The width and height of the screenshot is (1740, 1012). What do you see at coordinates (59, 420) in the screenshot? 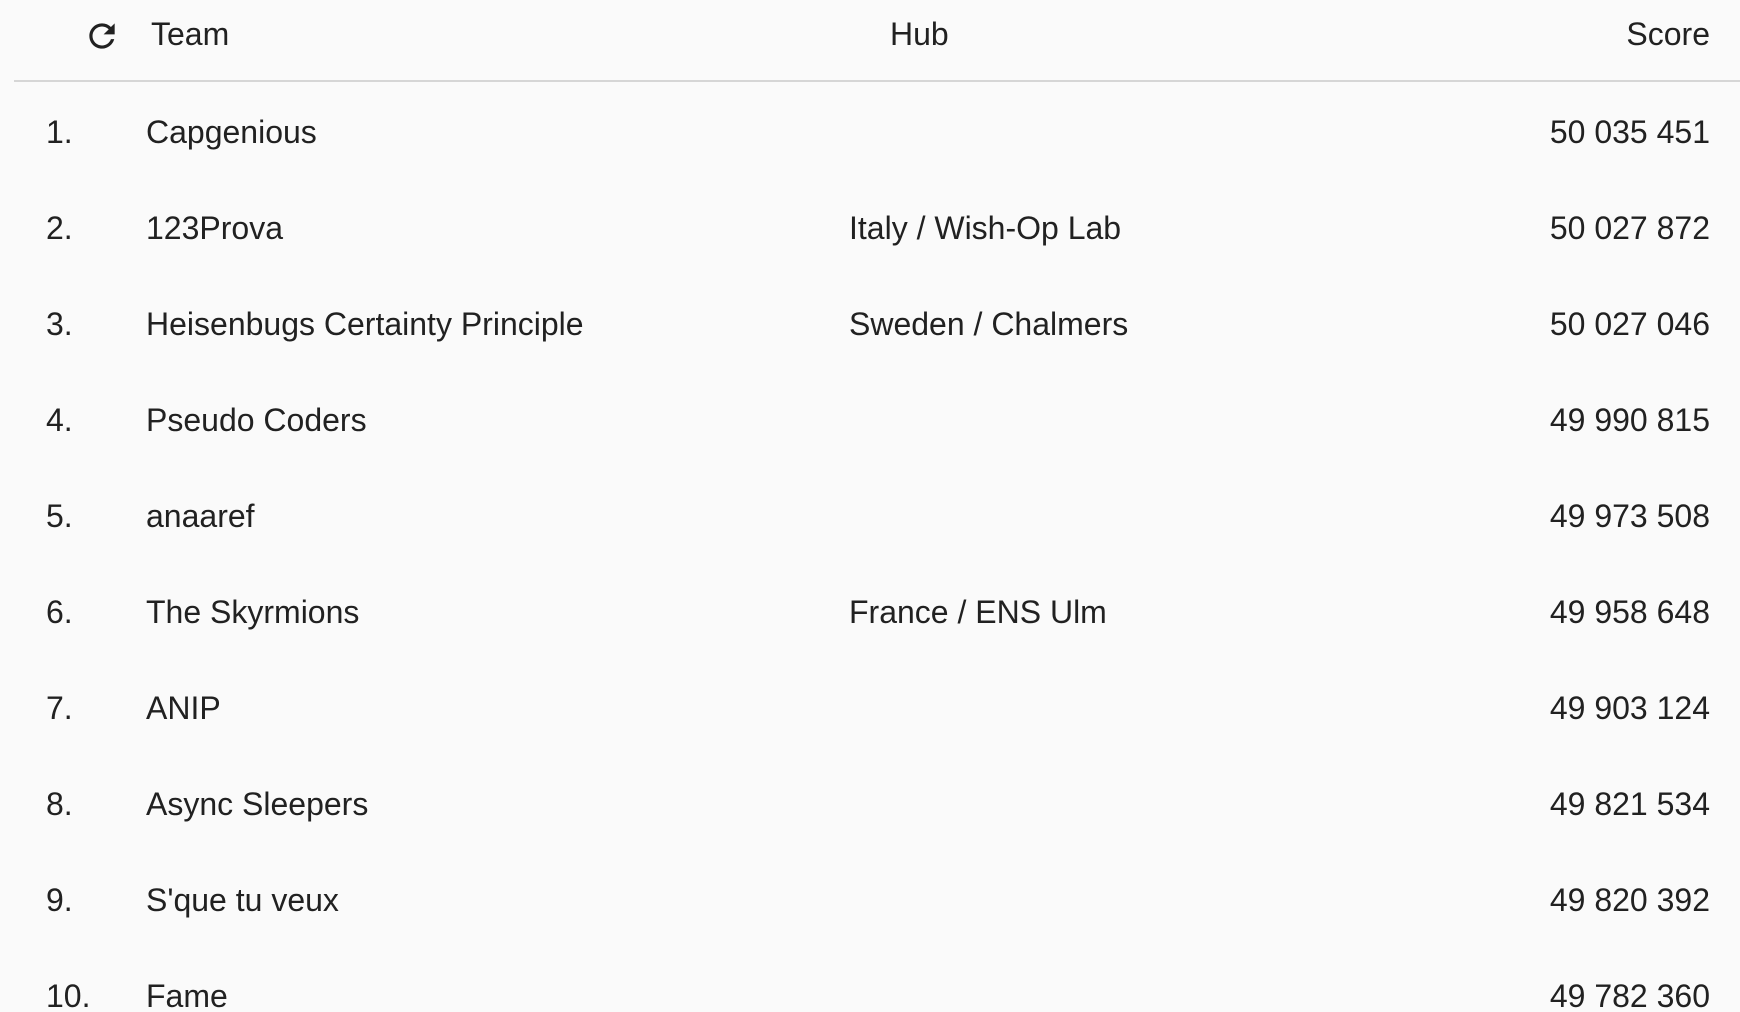
I see `rank-cell: 4.` at bounding box center [59, 420].